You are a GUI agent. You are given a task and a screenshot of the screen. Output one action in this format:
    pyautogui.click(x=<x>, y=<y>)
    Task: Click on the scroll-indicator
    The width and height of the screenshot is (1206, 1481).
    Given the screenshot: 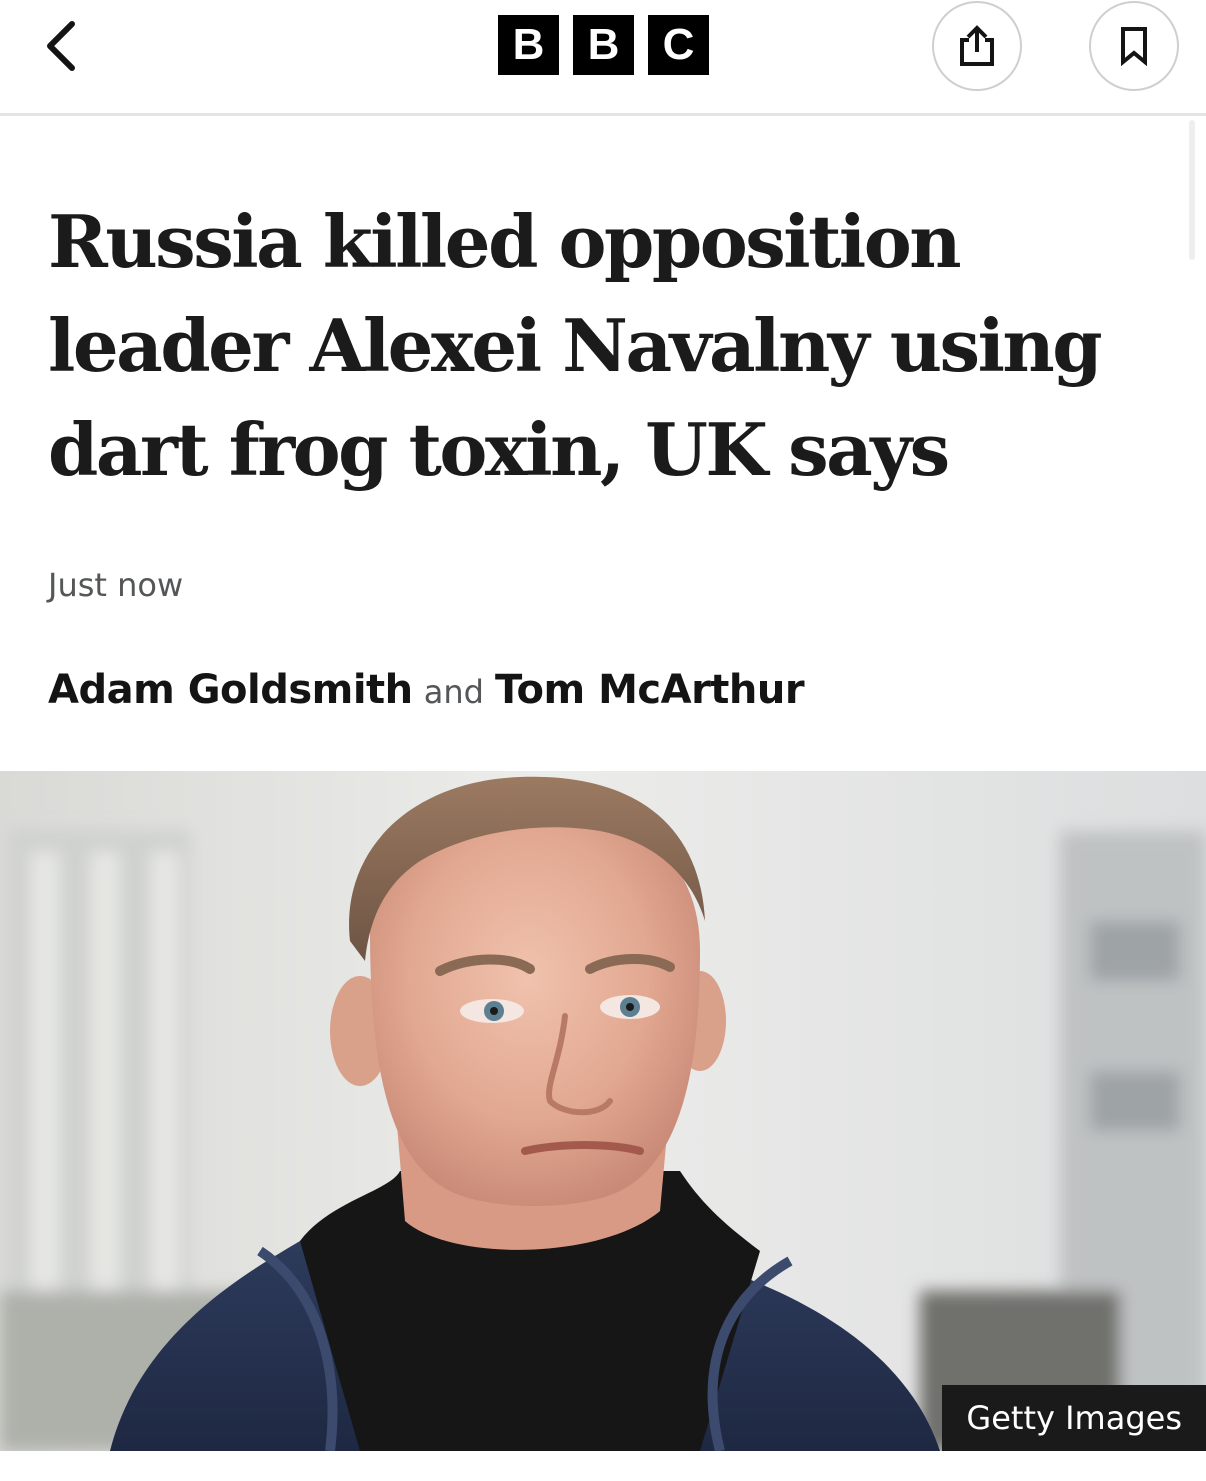 What is the action you would take?
    pyautogui.click(x=1192, y=190)
    